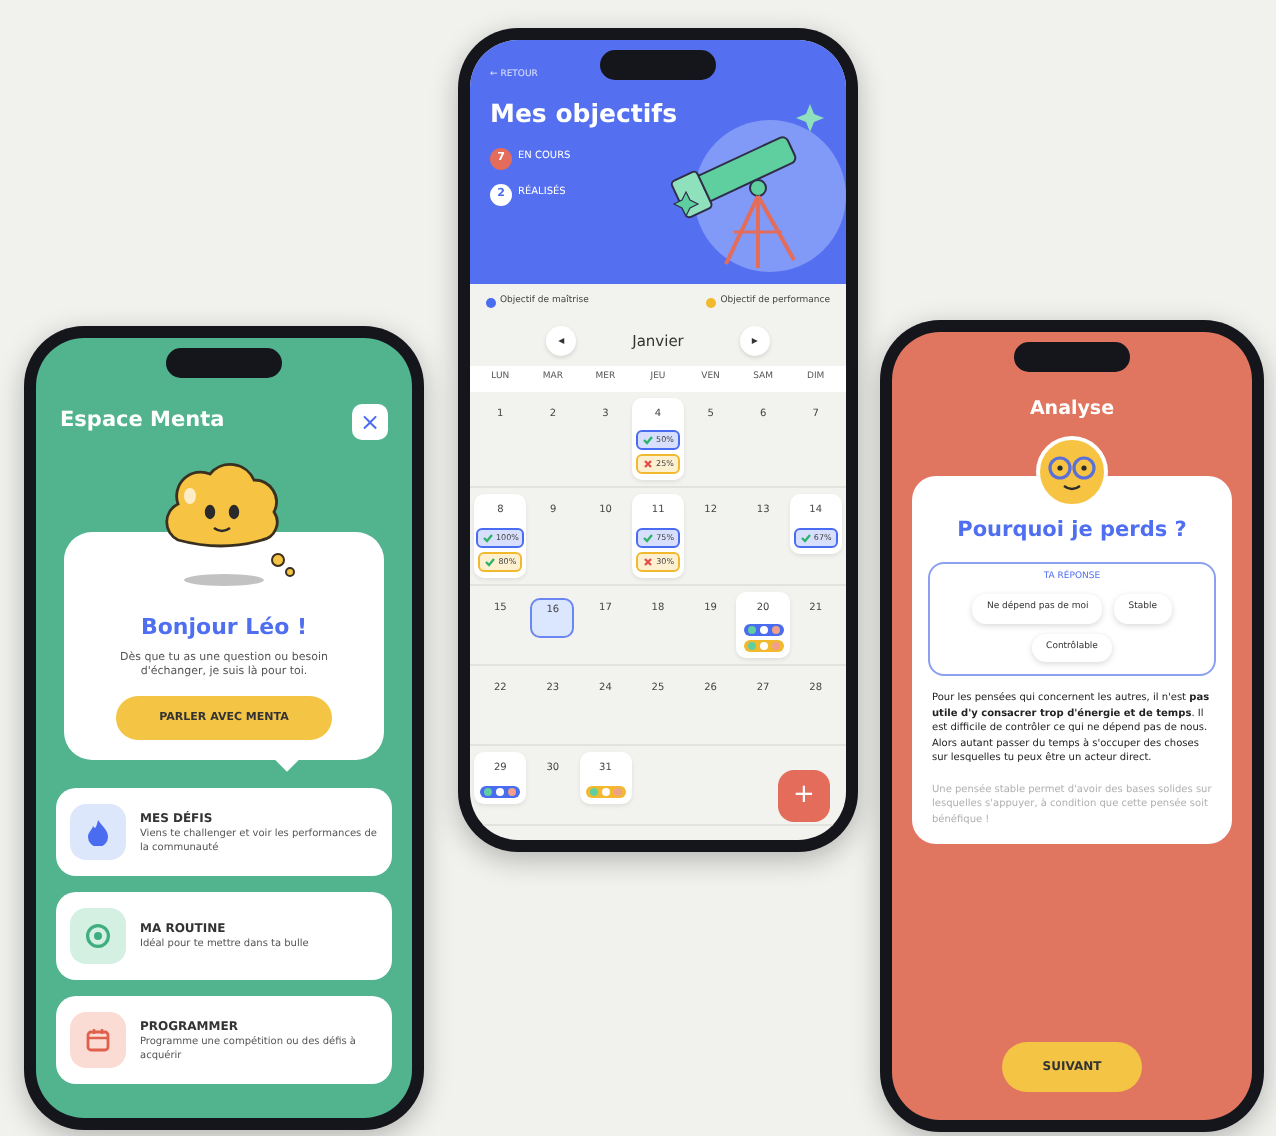 This screenshot has height=1136, width=1276. What do you see at coordinates (1072, 410) in the screenshot?
I see `screen-title: Analyse` at bounding box center [1072, 410].